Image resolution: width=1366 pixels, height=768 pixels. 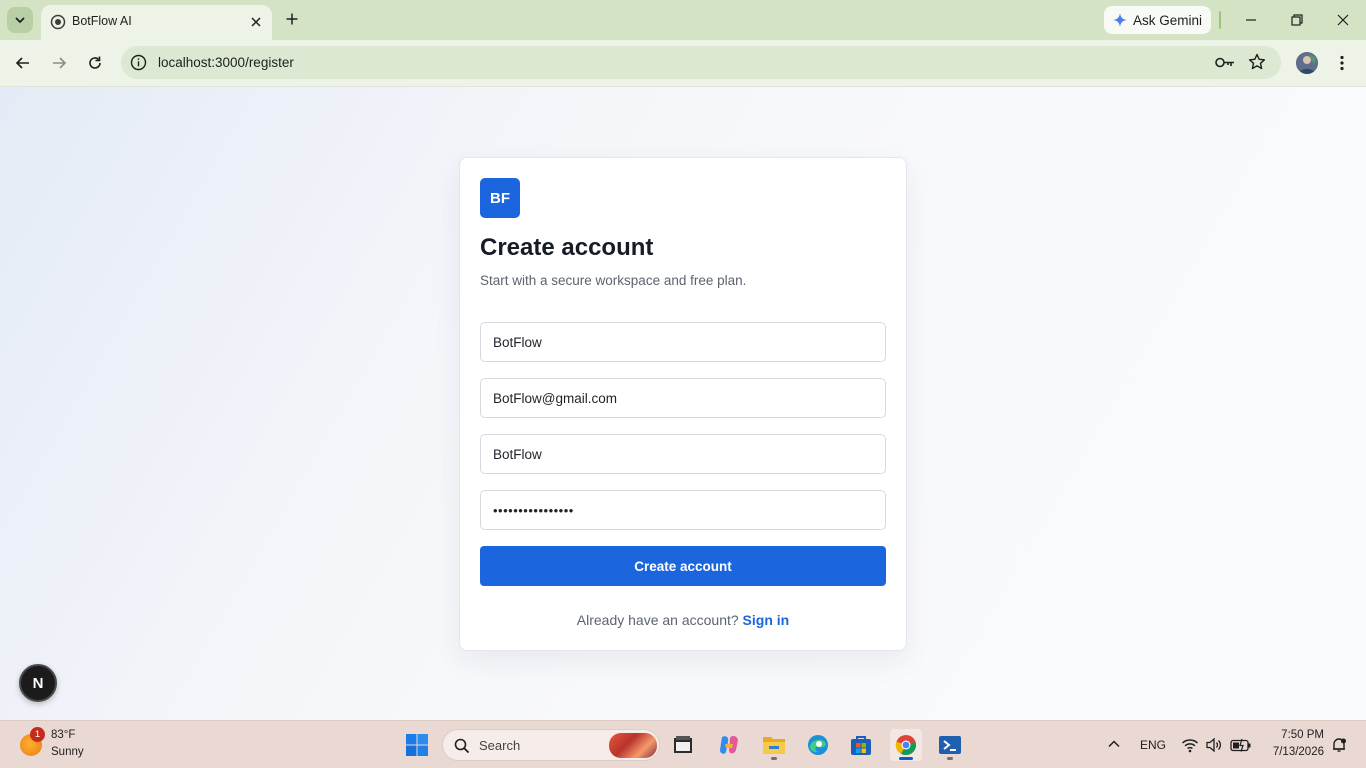 I want to click on chrome-icon, so click(x=905, y=745).